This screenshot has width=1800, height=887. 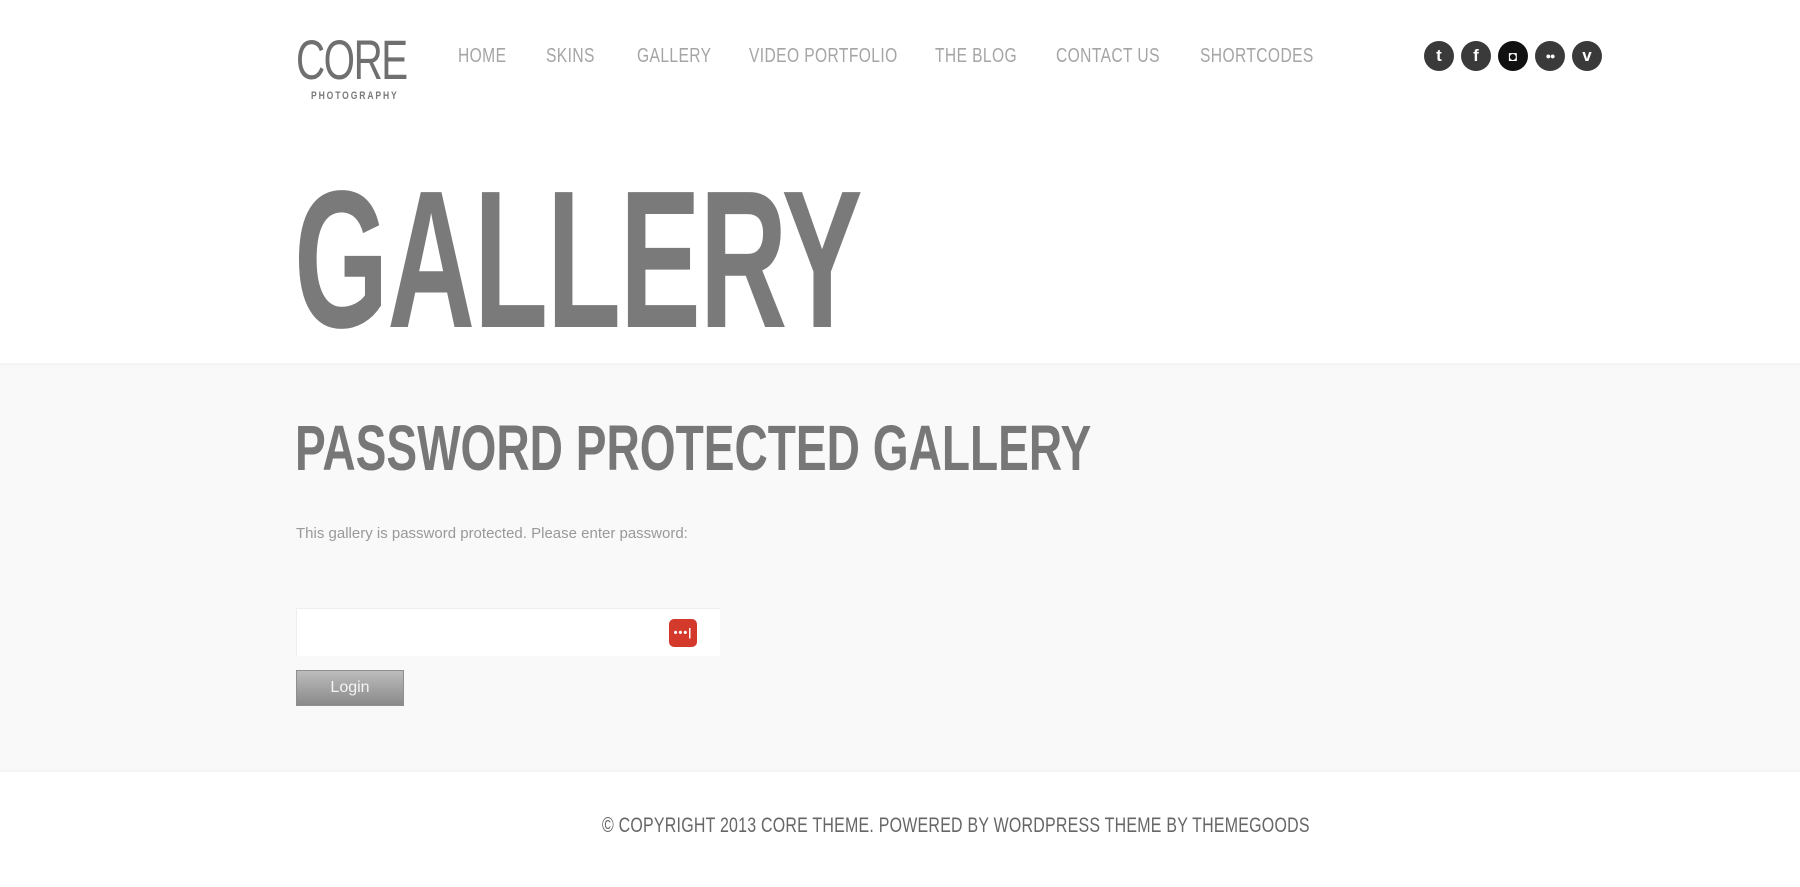 What do you see at coordinates (352, 59) in the screenshot?
I see `logo-title: CORE` at bounding box center [352, 59].